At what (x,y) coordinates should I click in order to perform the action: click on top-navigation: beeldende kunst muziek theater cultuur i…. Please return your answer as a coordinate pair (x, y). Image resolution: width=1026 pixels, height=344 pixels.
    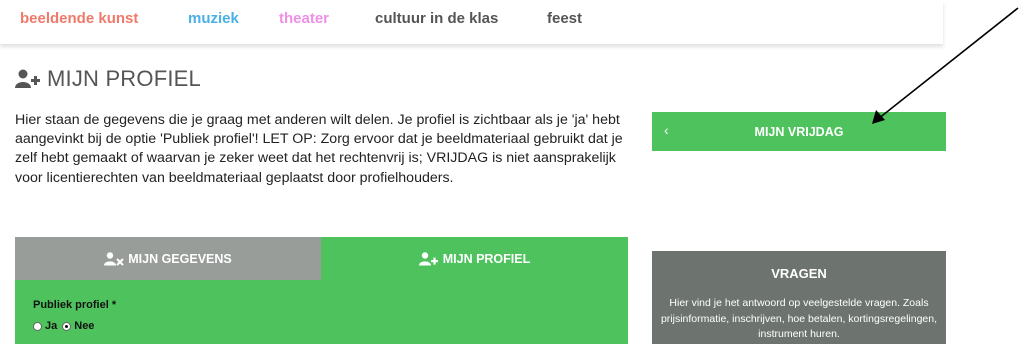
    Looking at the image, I should click on (471, 22).